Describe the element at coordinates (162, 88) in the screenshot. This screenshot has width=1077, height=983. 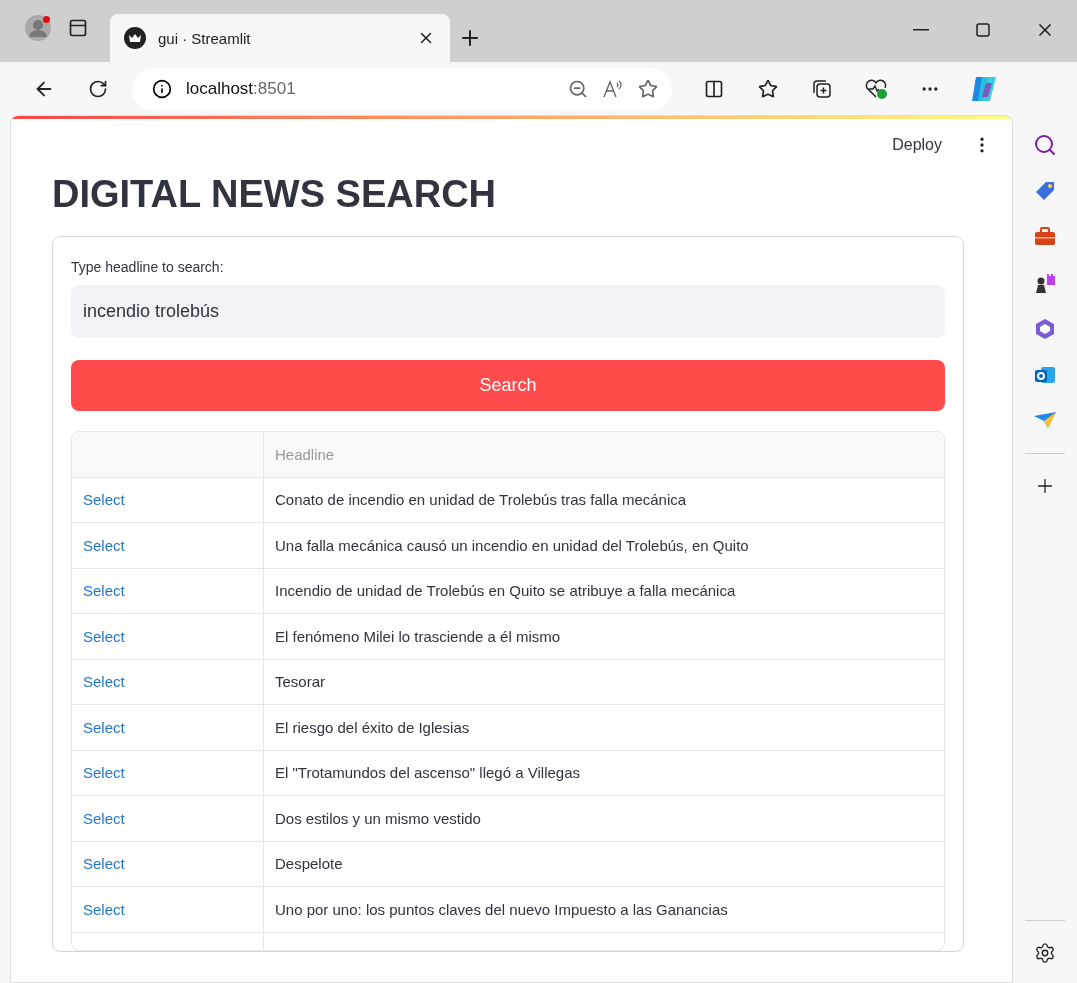
I see `info-icon` at that location.